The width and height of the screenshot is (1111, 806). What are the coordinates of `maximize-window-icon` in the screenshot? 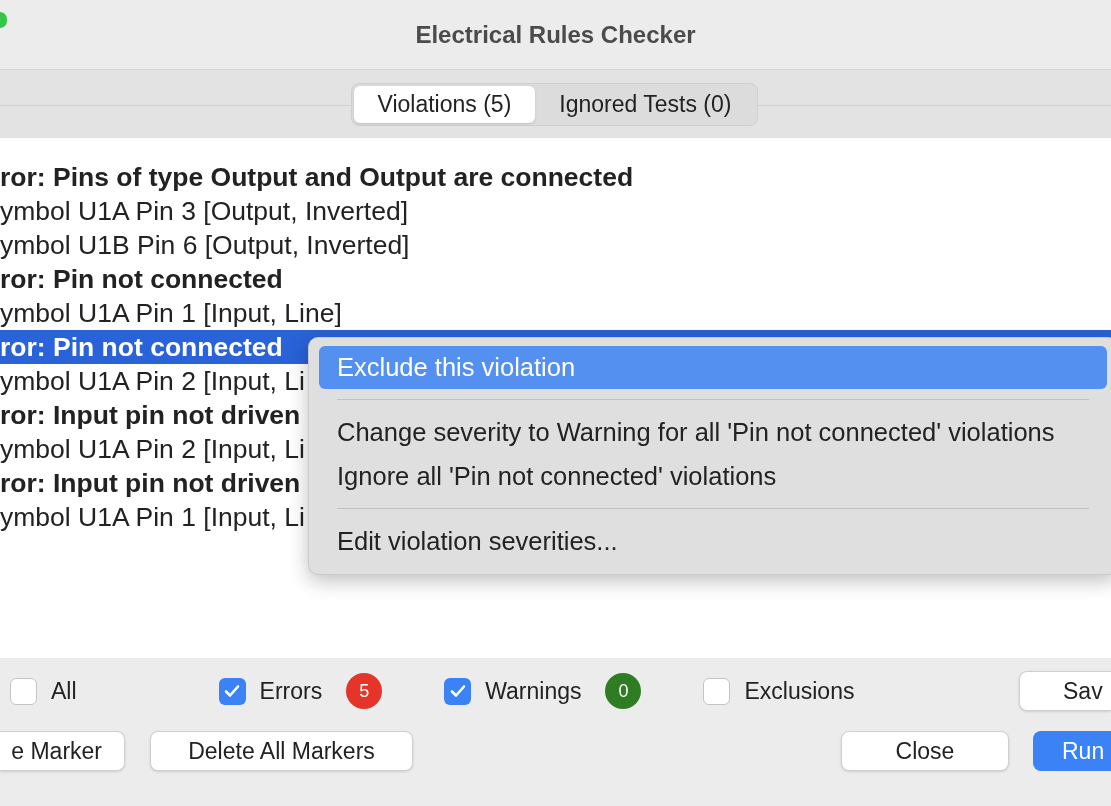 It's located at (3, 20).